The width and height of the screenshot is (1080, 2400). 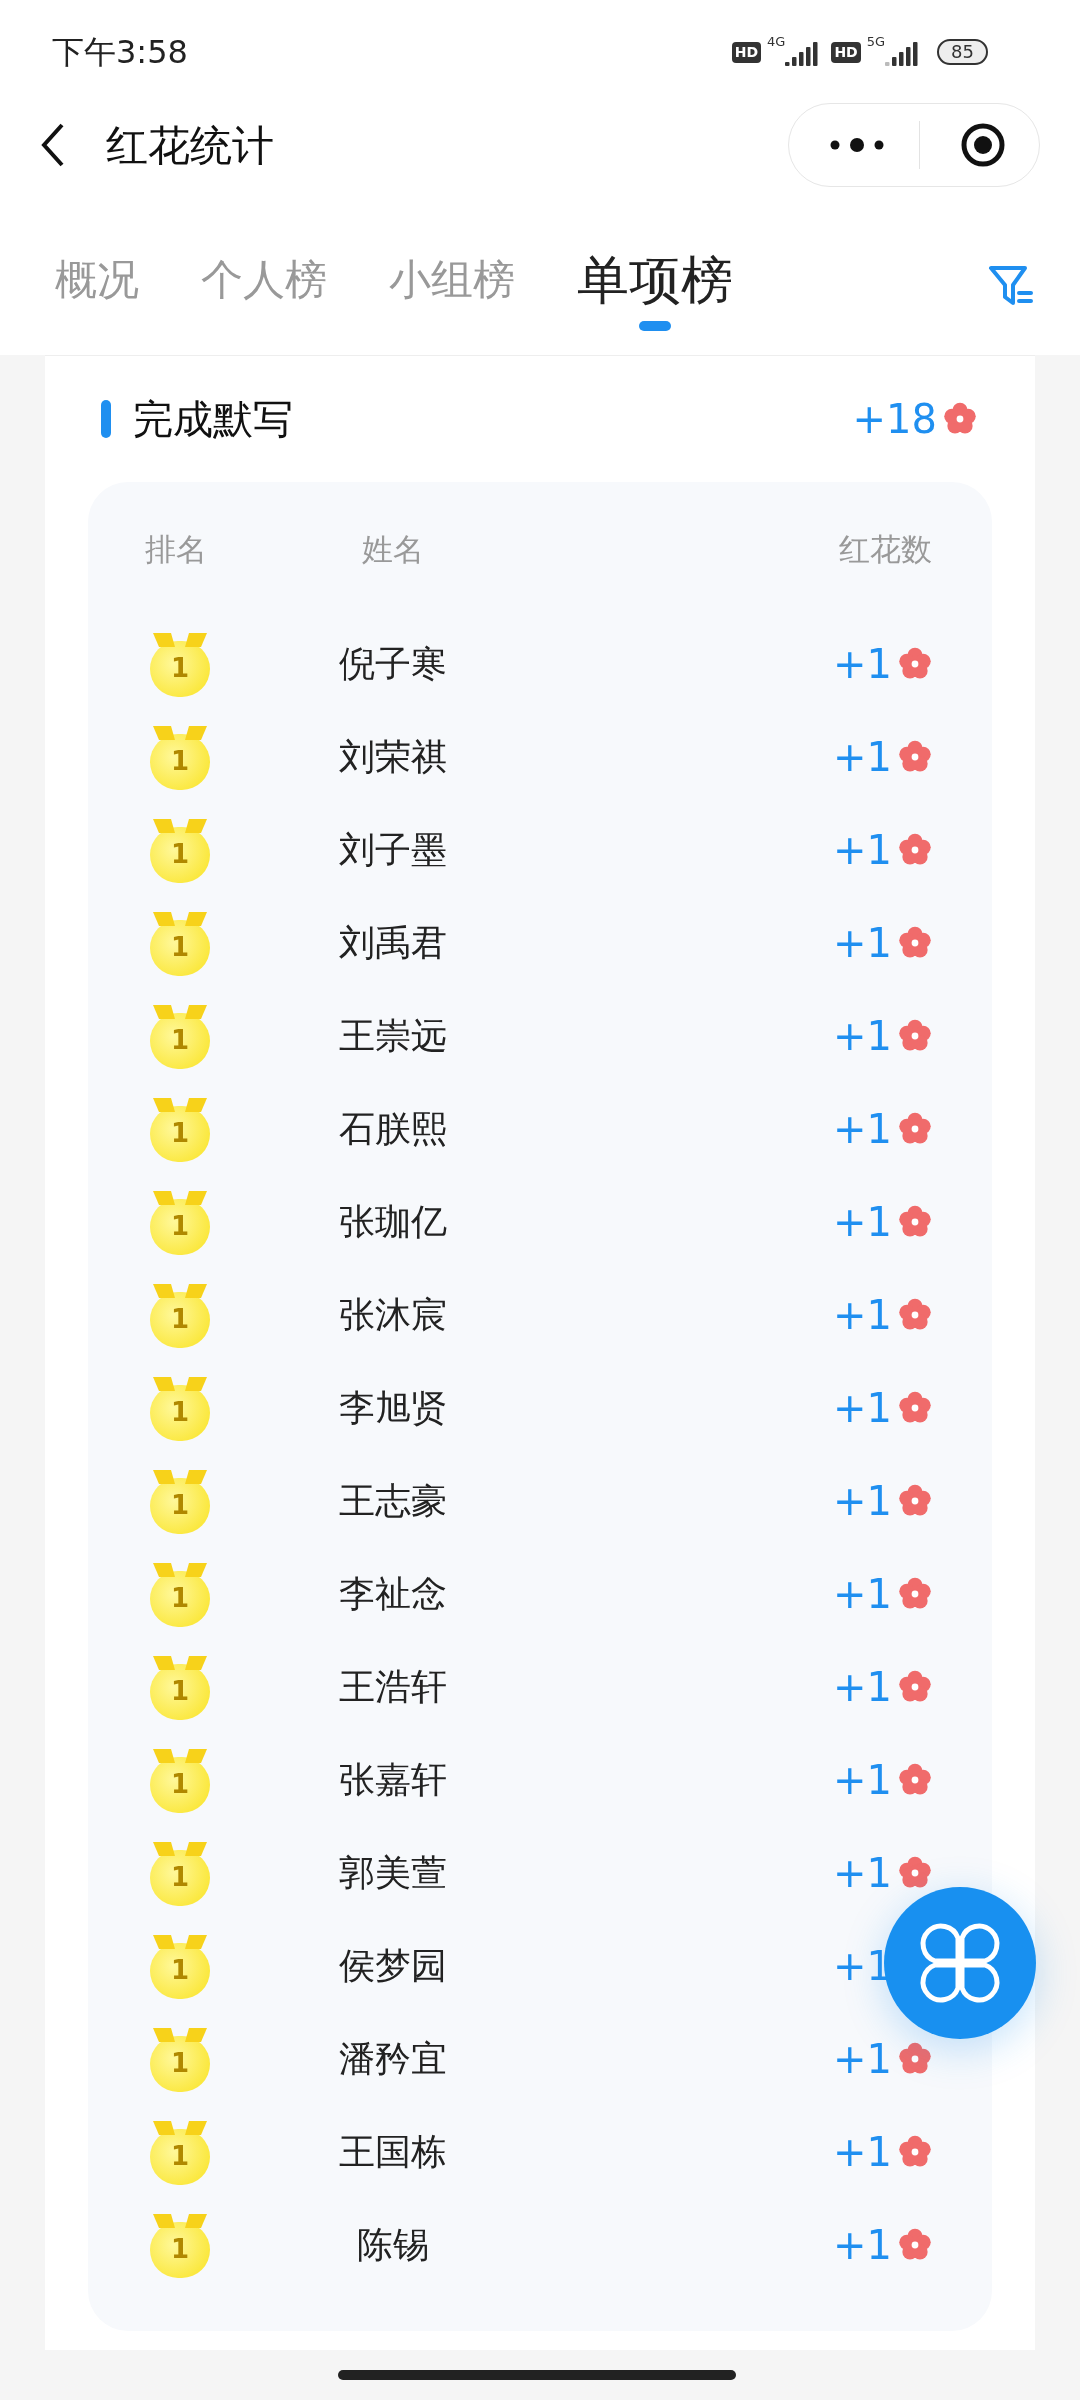 I want to click on student-name: 潘矜宜, so click(x=393, y=2058).